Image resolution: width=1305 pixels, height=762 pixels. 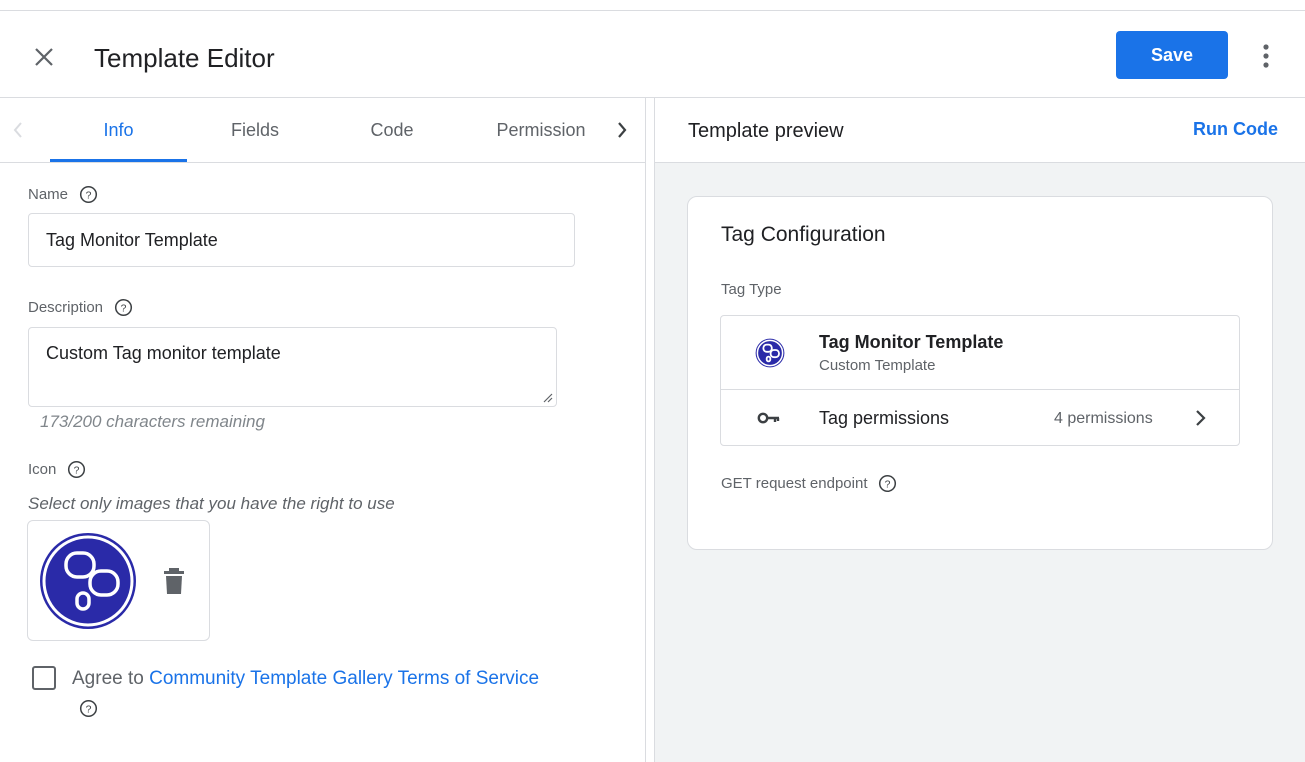 What do you see at coordinates (301, 240) in the screenshot?
I see `name-input` at bounding box center [301, 240].